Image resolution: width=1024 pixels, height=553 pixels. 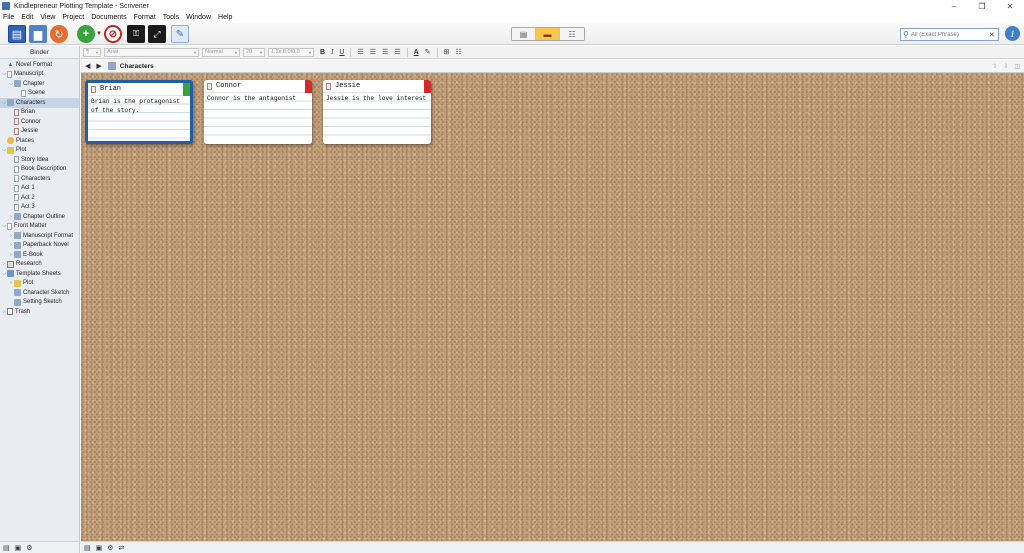 What do you see at coordinates (92, 52) in the screenshot?
I see `paragraph-style-select: ¶ ▼` at bounding box center [92, 52].